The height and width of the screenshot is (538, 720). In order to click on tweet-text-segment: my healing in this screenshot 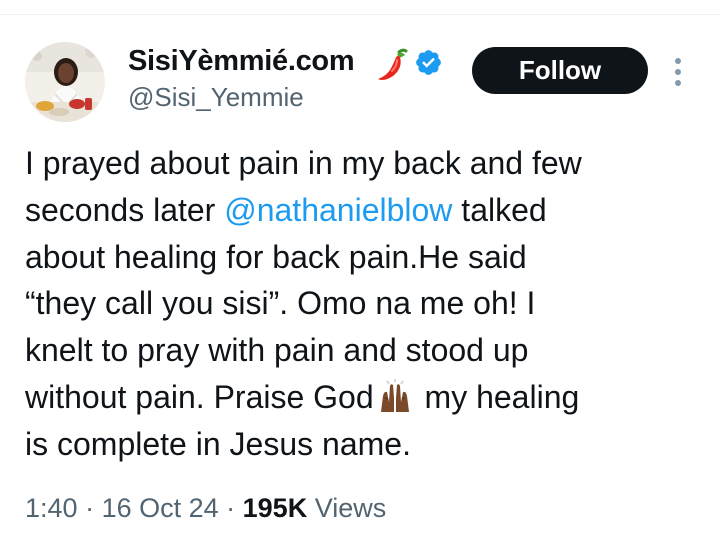, I will do `click(497, 396)`.